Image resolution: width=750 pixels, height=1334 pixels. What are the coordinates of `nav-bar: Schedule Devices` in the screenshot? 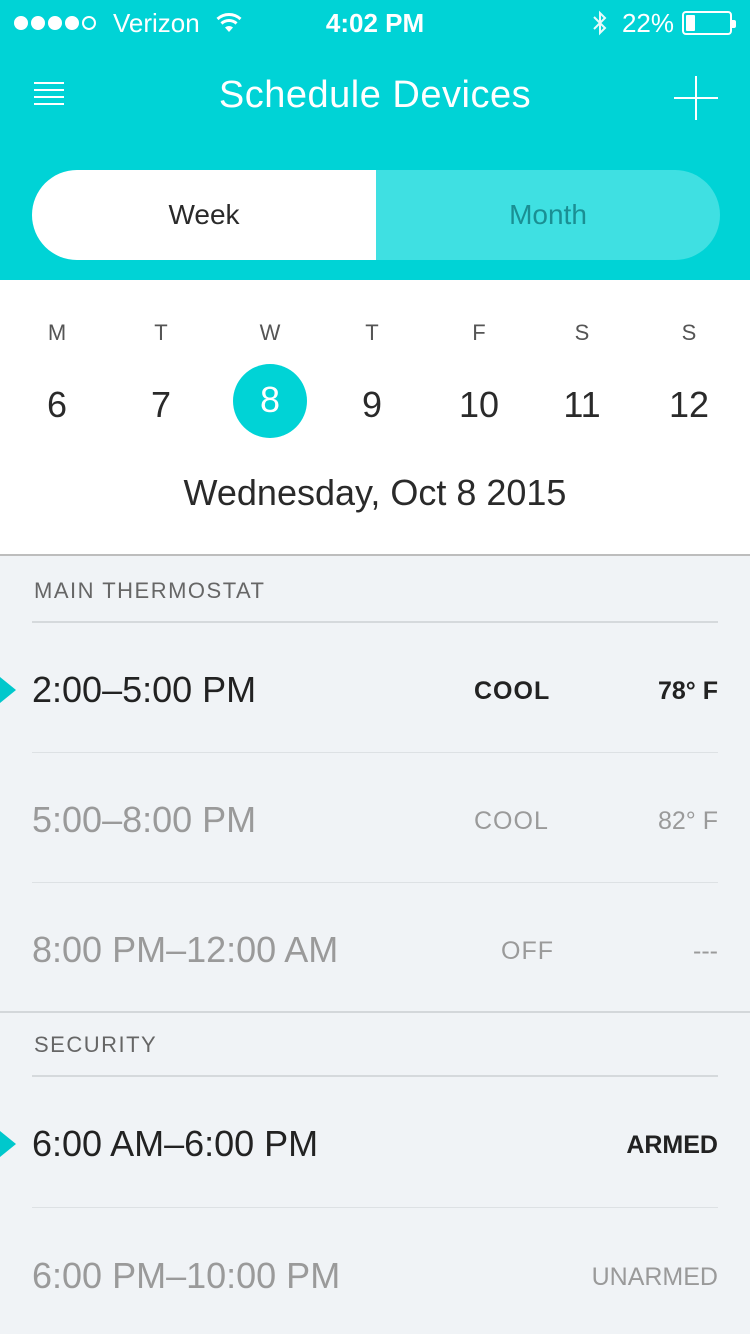 It's located at (375, 99).